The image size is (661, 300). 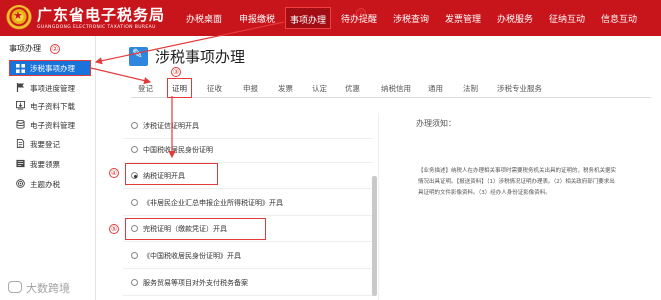 What do you see at coordinates (52, 125) in the screenshot?
I see `sidebar-item-label: 电子资料管理` at bounding box center [52, 125].